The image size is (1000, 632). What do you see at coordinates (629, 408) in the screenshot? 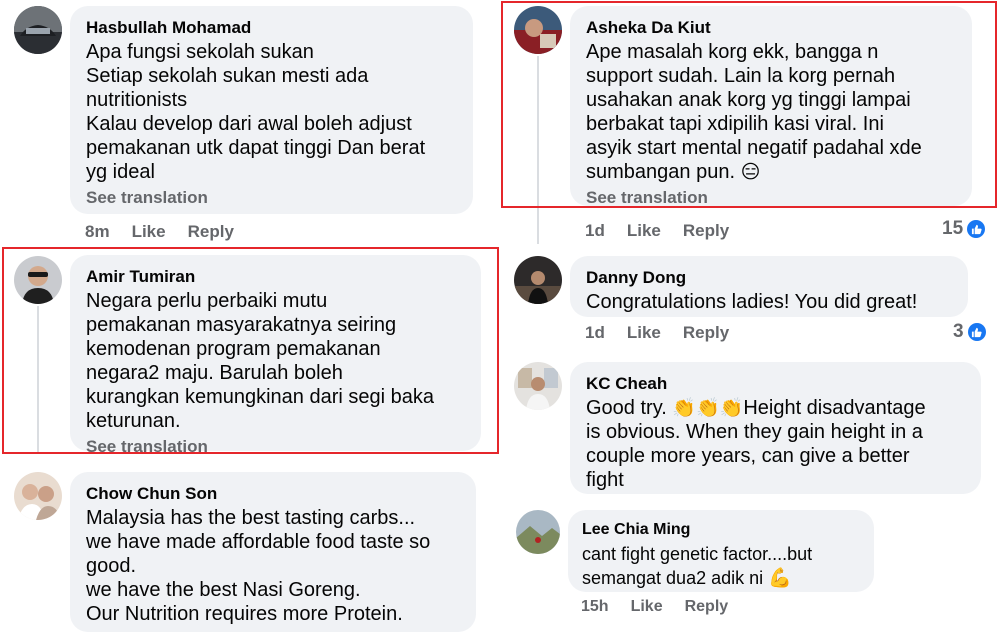
I see `comment-text-fragment: Good try.` at bounding box center [629, 408].